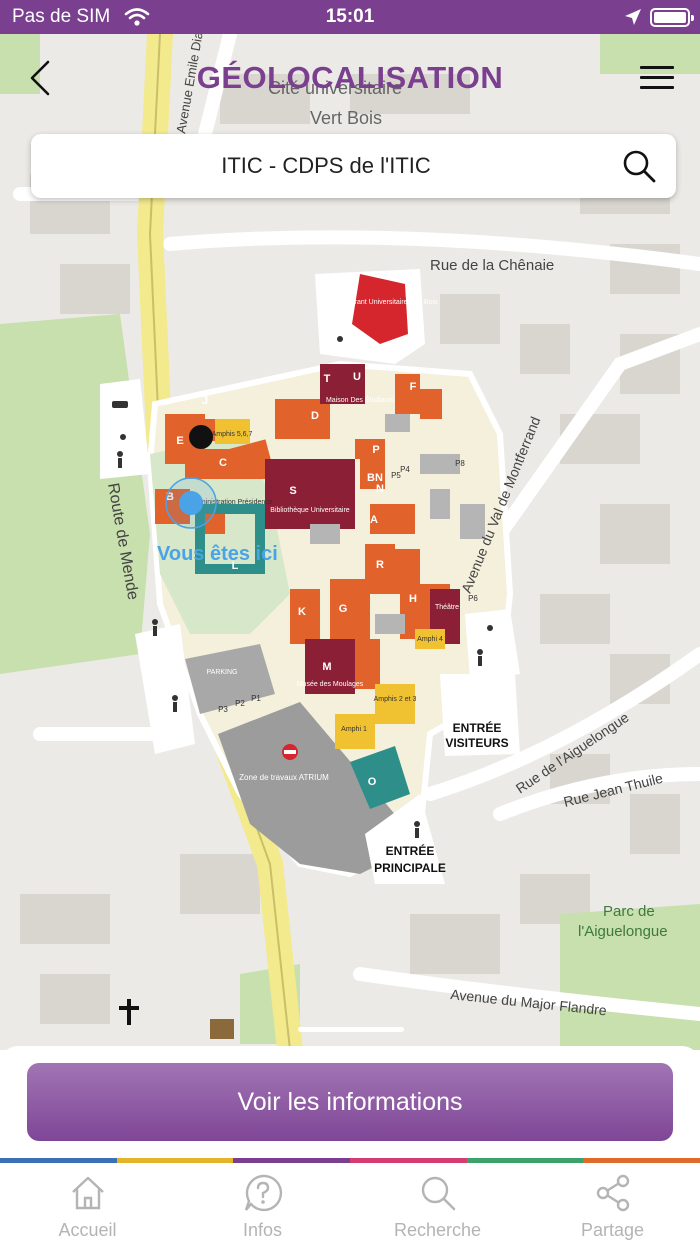 The width and height of the screenshot is (700, 1244). I want to click on question-icon, so click(263, 1193).